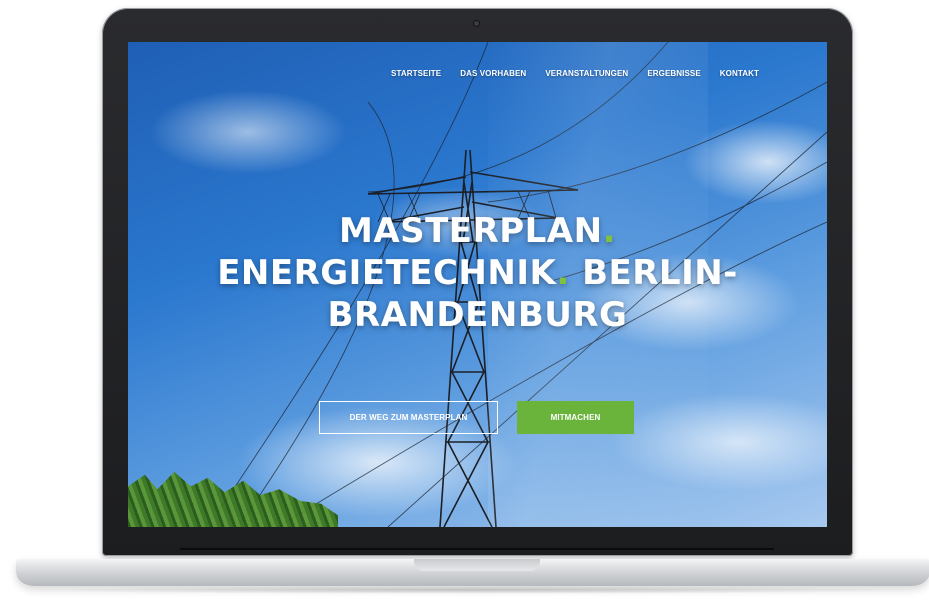 This screenshot has width=929, height=608. What do you see at coordinates (477, 315) in the screenshot?
I see `headline-brandenburg: BRANDENBURG` at bounding box center [477, 315].